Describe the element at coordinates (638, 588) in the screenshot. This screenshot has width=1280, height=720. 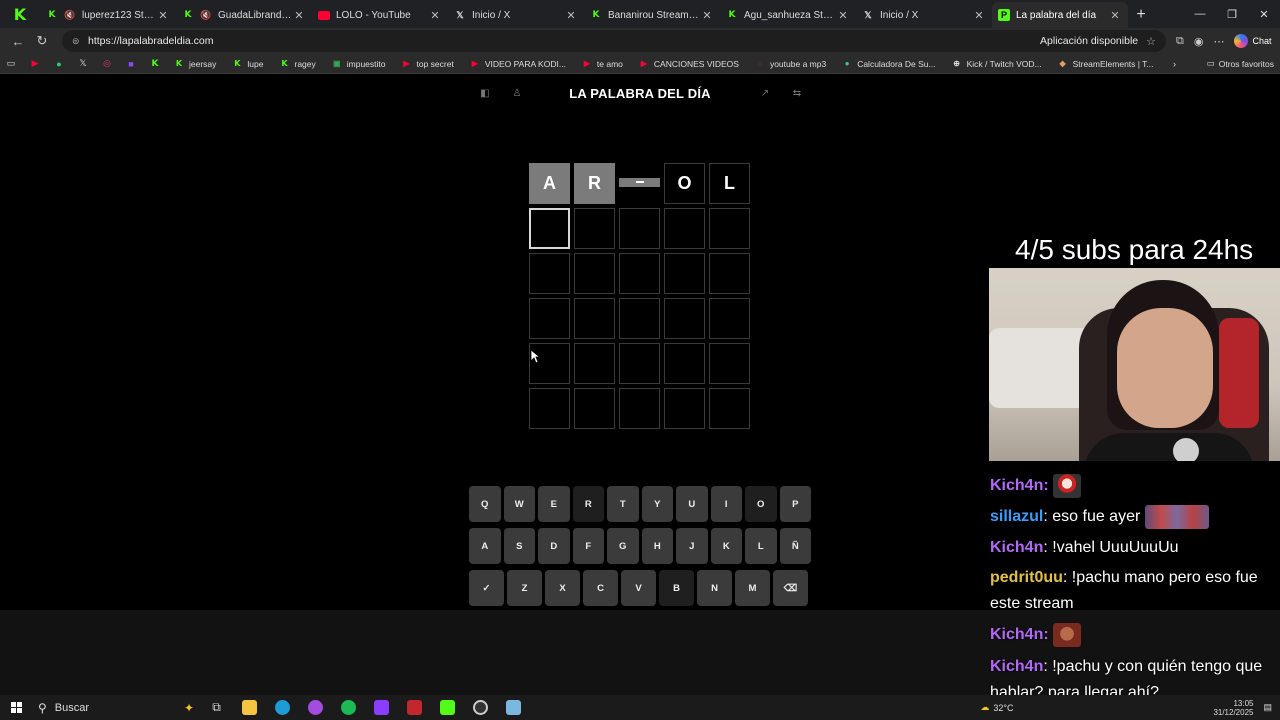
I see `key-v: V` at that location.